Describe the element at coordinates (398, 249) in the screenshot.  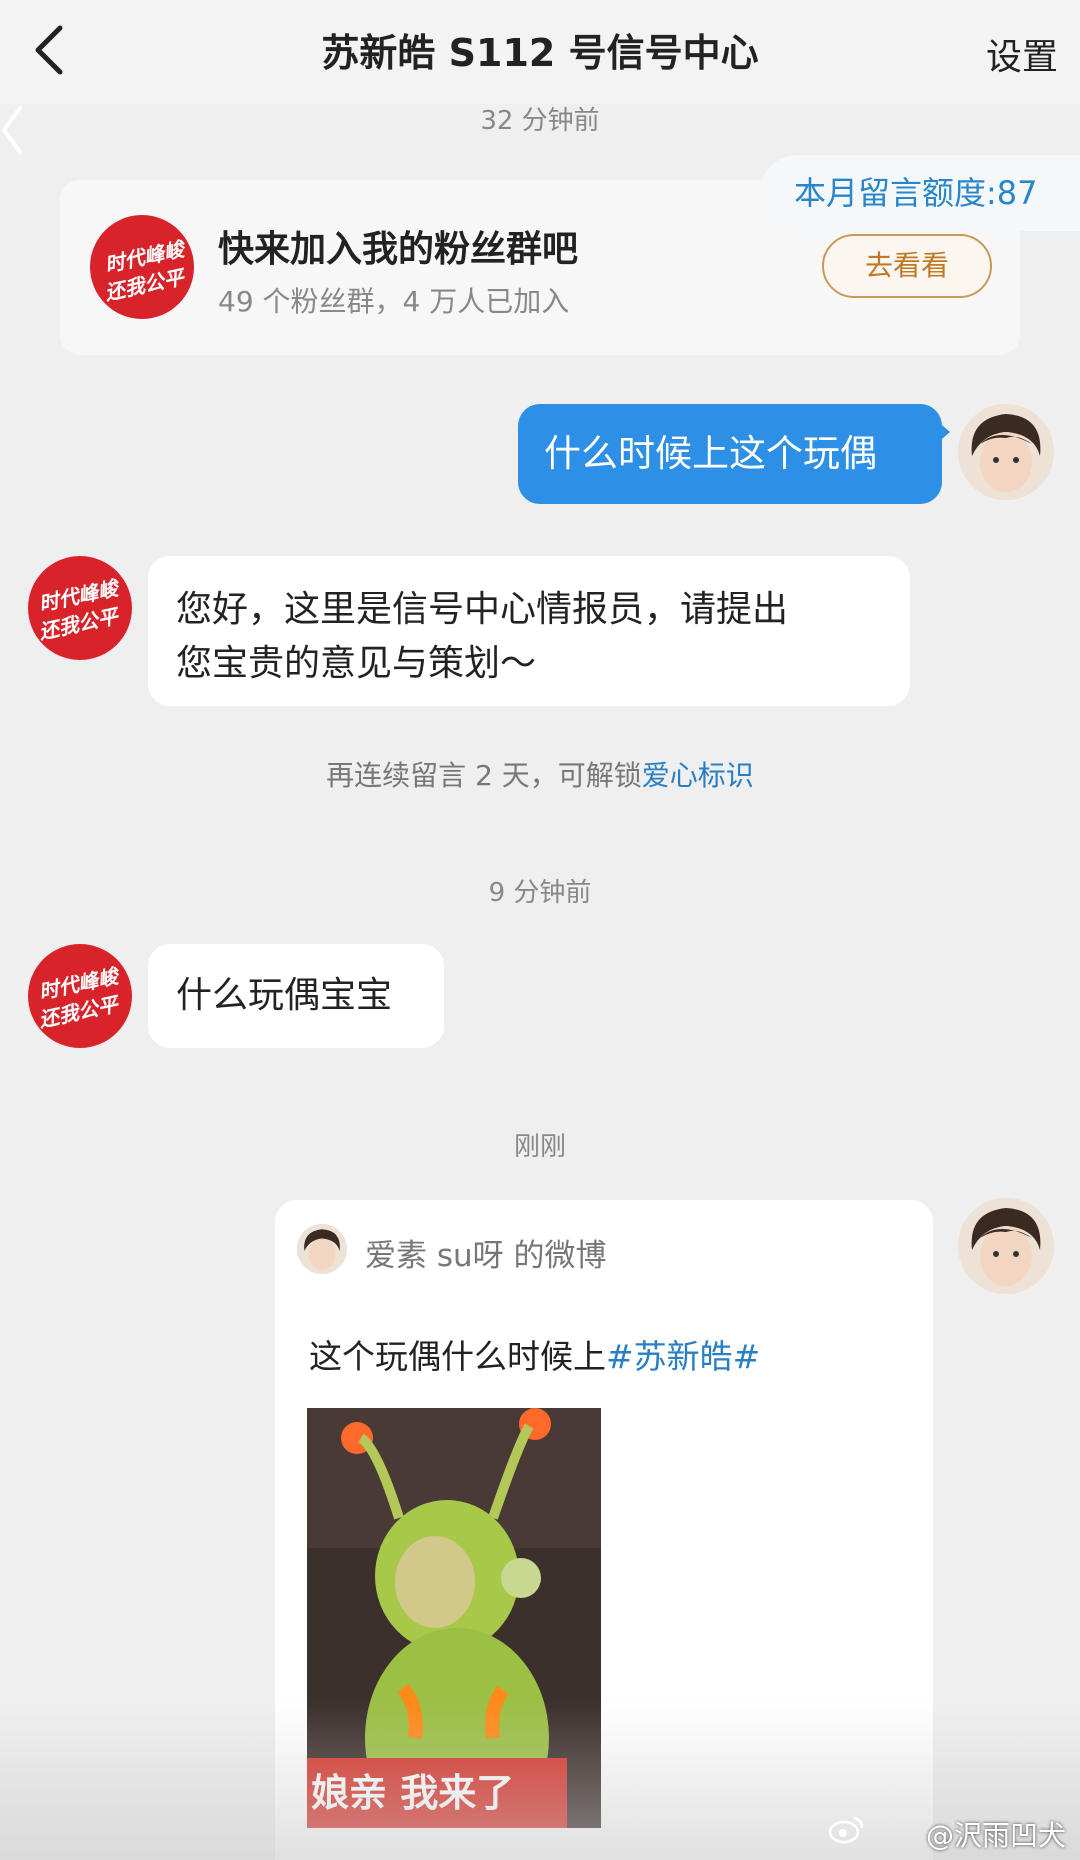
I see `fan-group-title: 快来加入我的粉丝群吧` at that location.